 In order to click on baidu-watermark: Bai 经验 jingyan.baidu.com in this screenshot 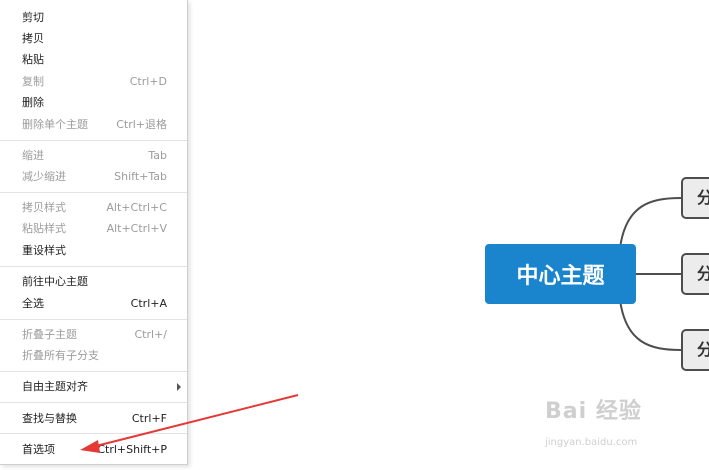, I will do `click(627, 431)`.